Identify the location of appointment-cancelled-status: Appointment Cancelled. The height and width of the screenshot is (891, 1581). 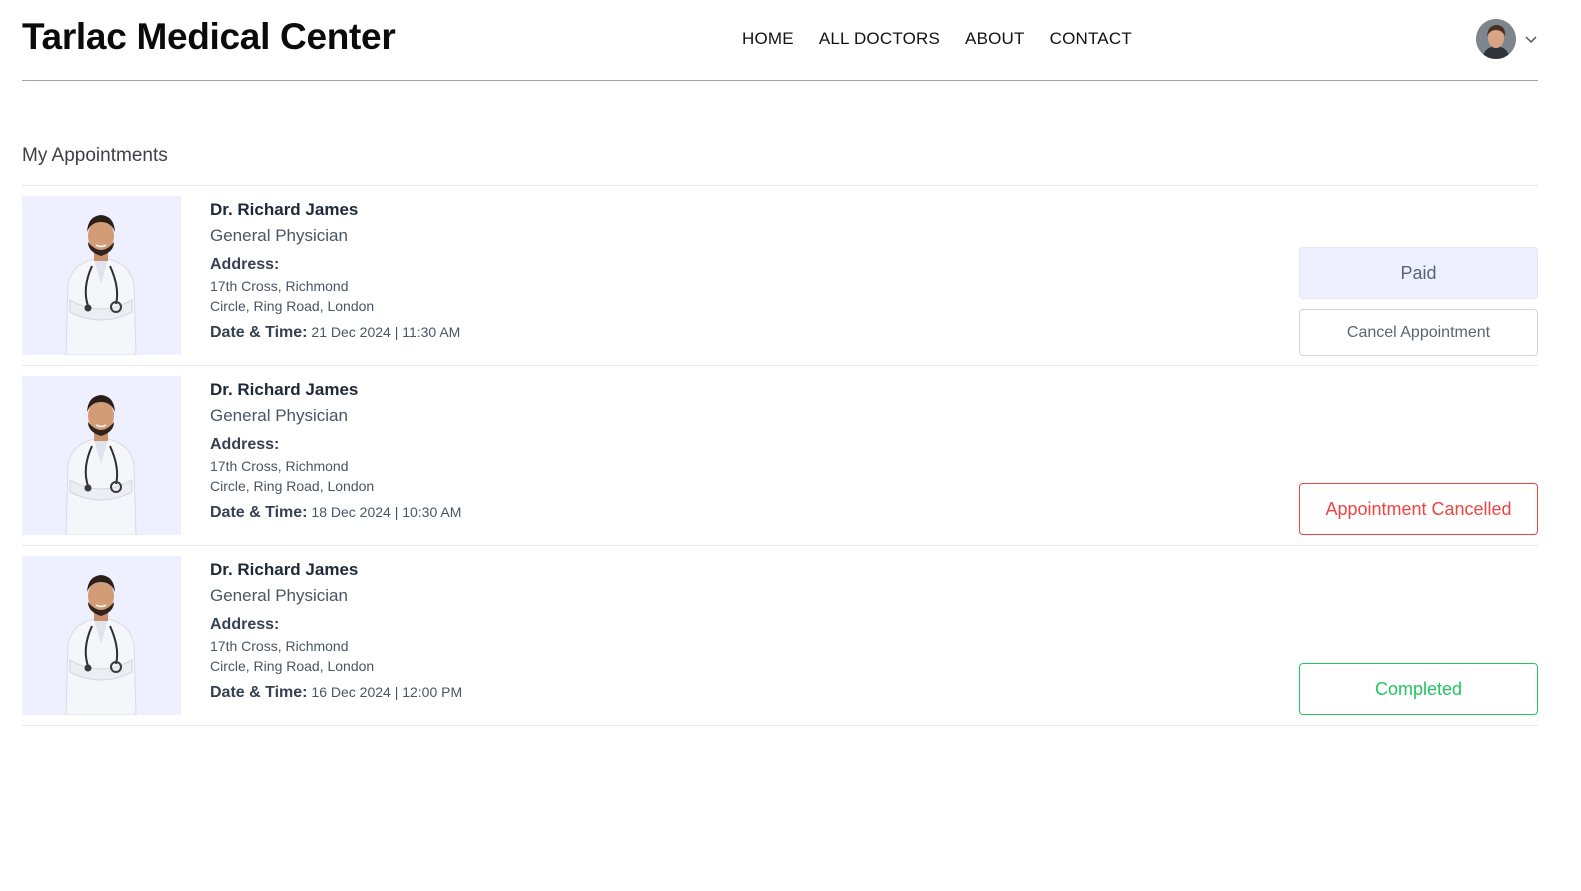
(1418, 509).